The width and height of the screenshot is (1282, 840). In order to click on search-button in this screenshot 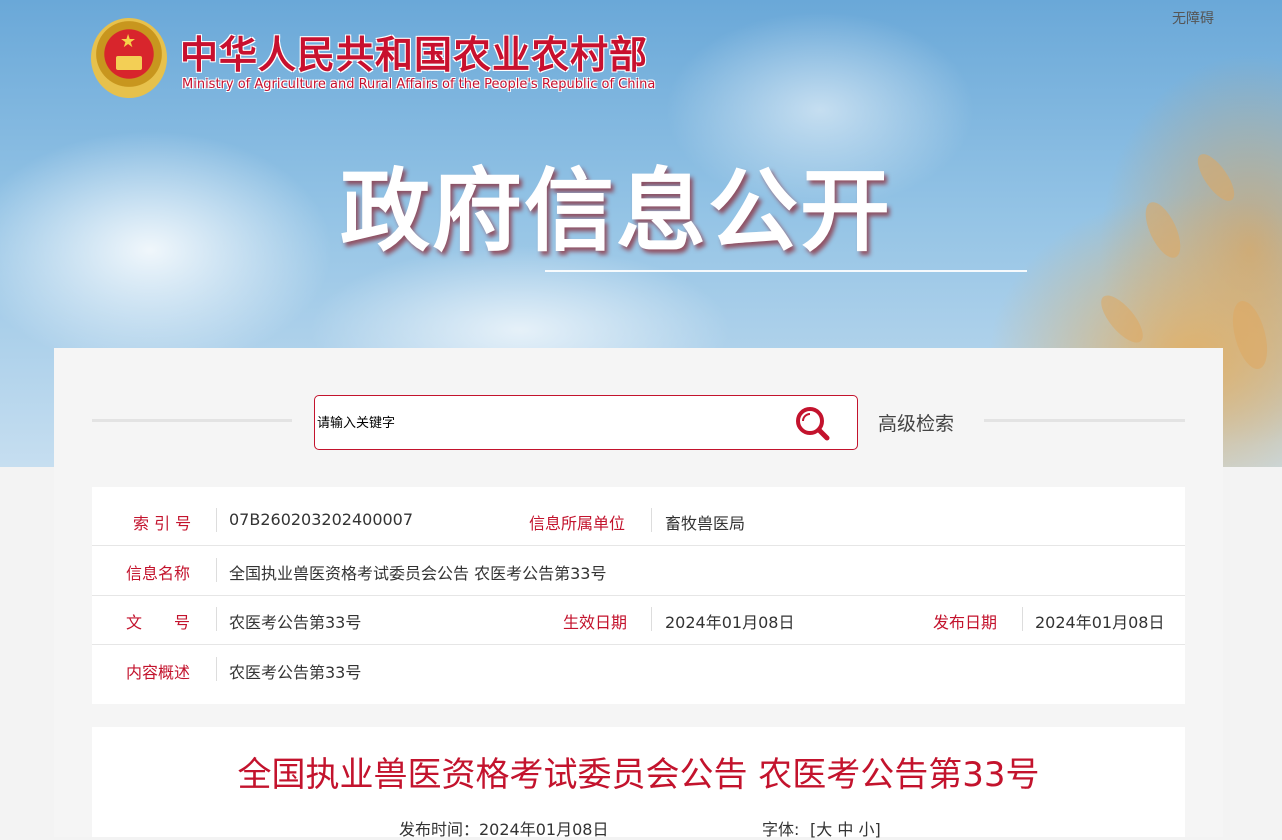, I will do `click(813, 424)`.